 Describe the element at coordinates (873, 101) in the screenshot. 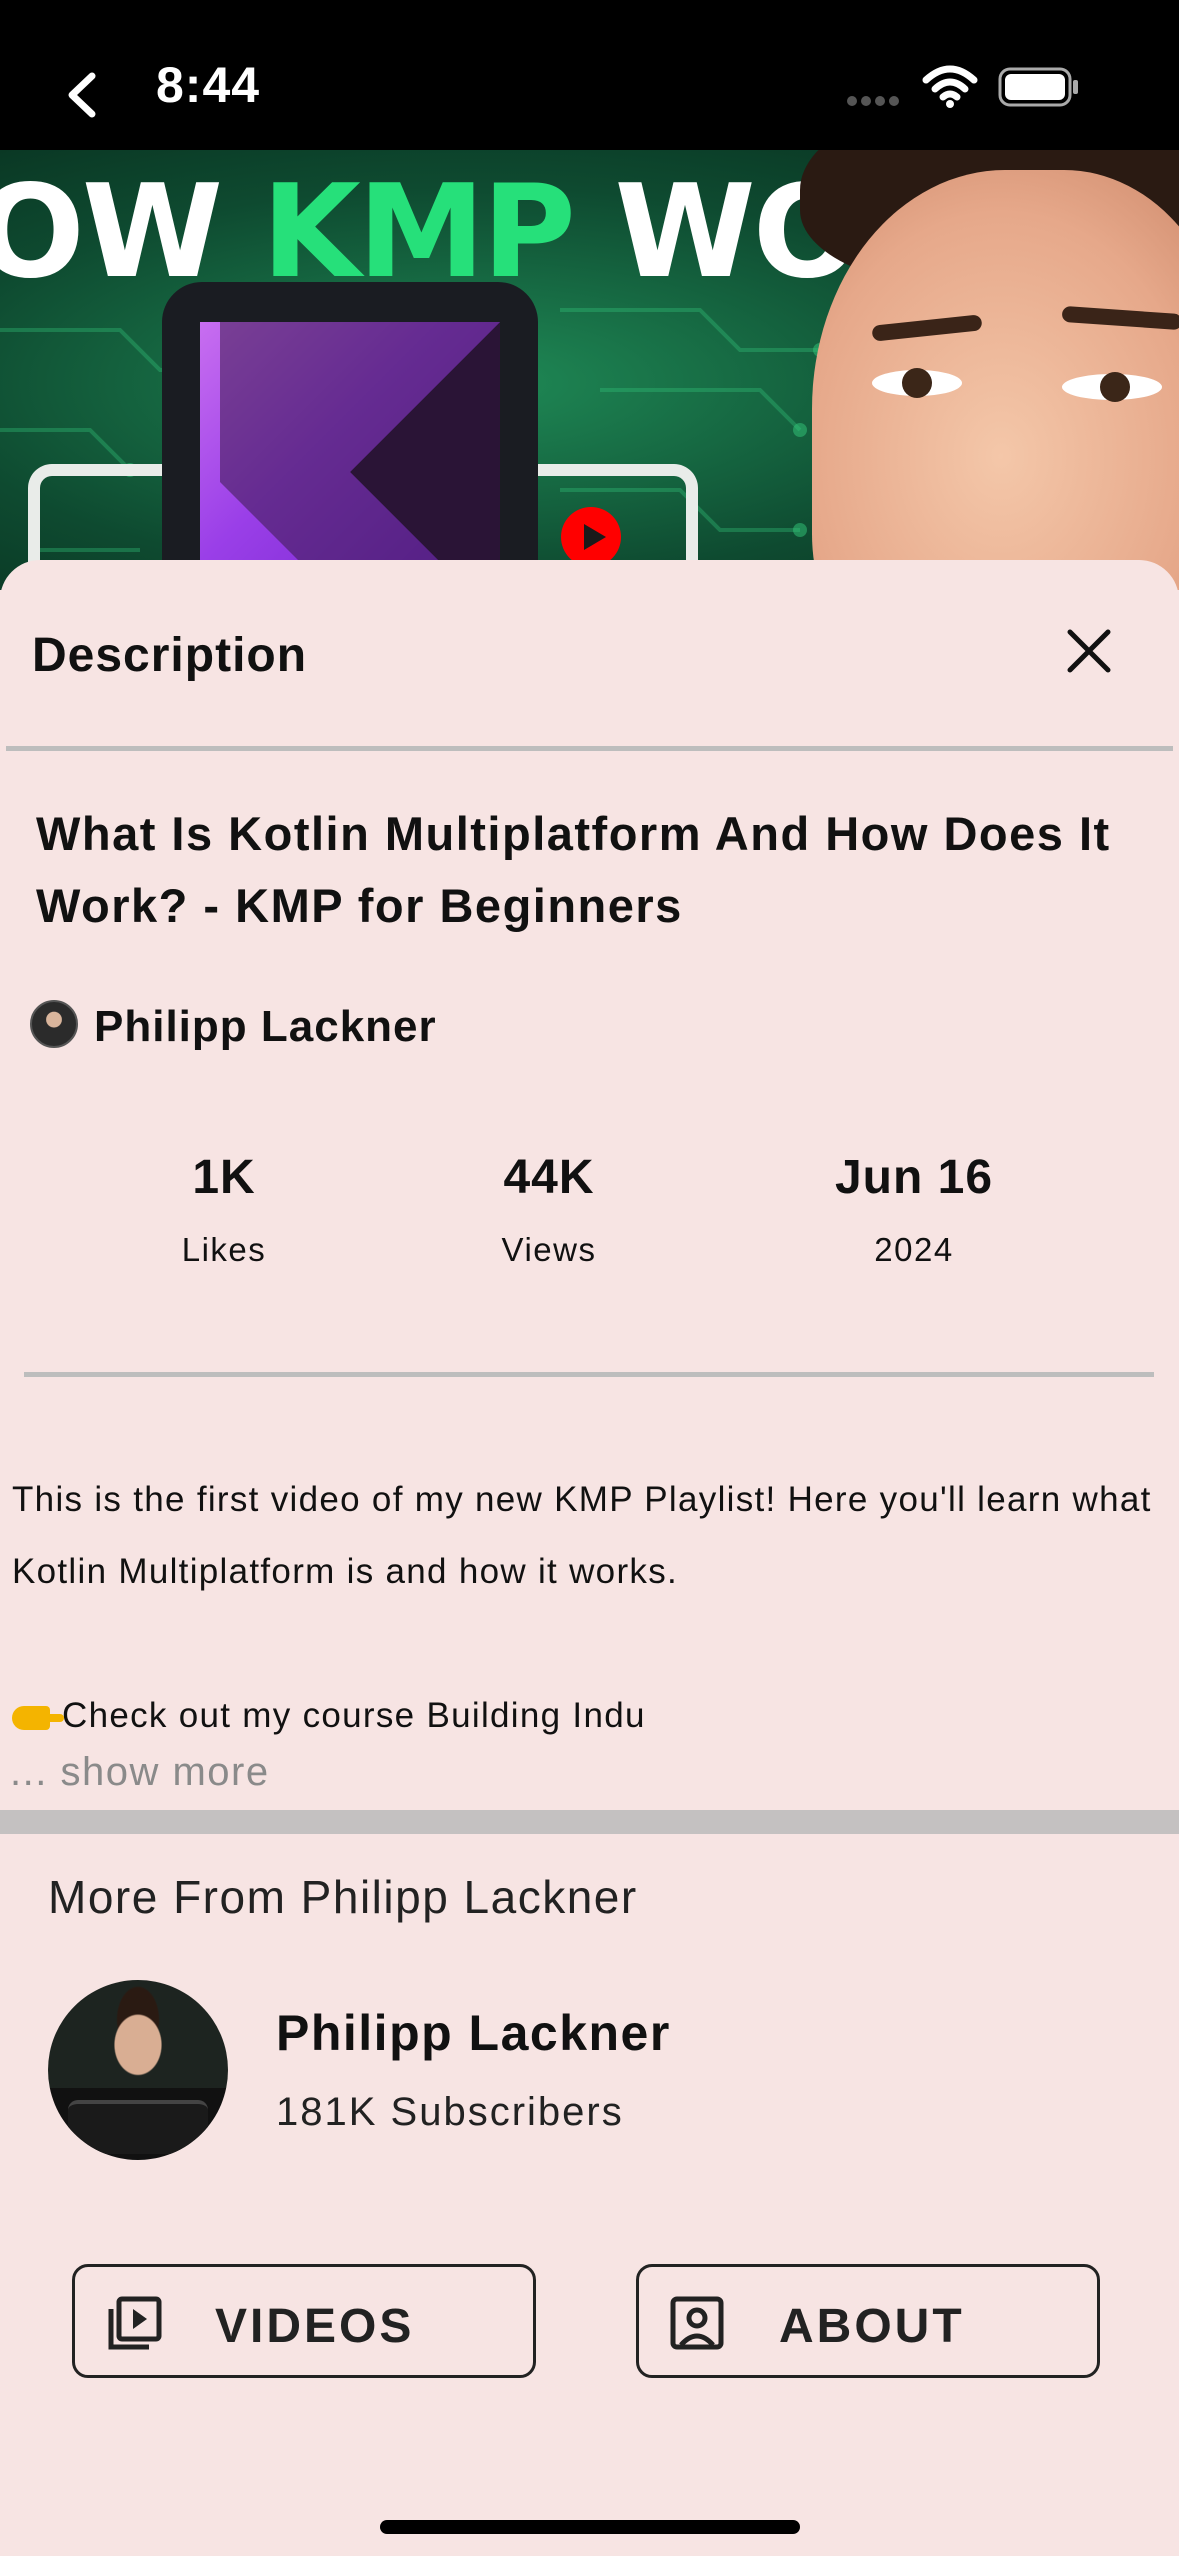

I see `signal-icon` at that location.